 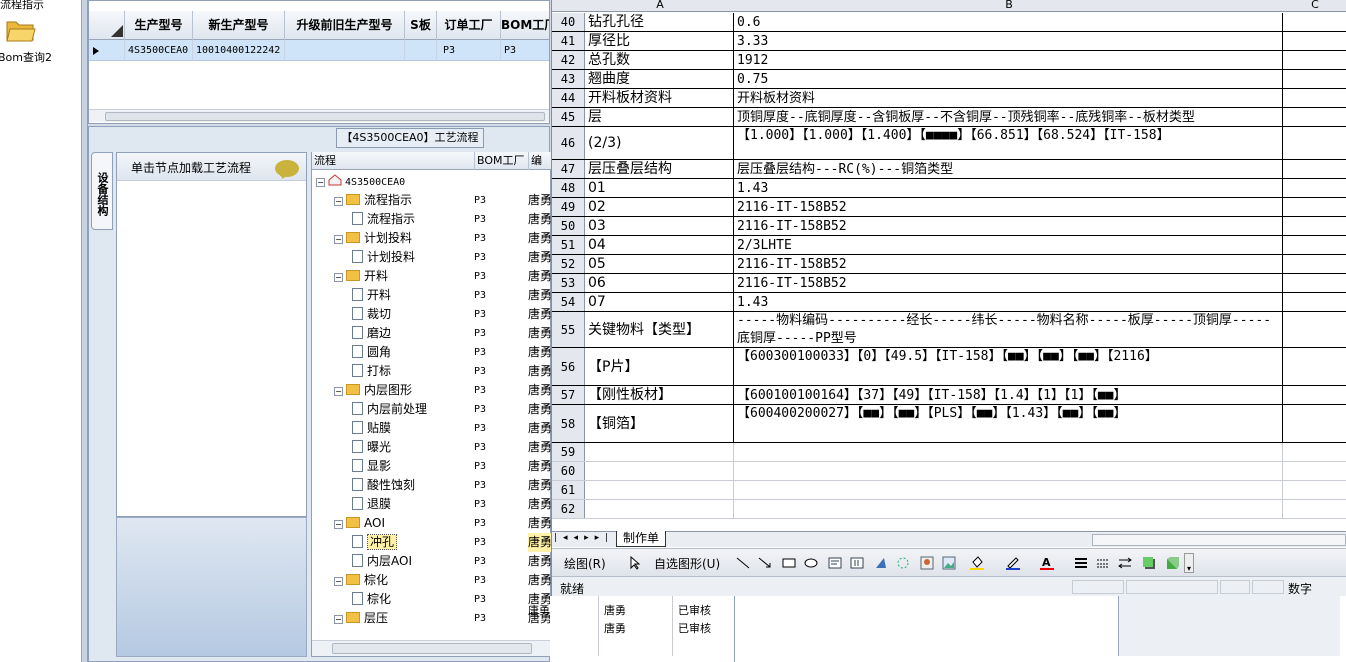 I want to click on row-number: 61, so click(x=568, y=490).